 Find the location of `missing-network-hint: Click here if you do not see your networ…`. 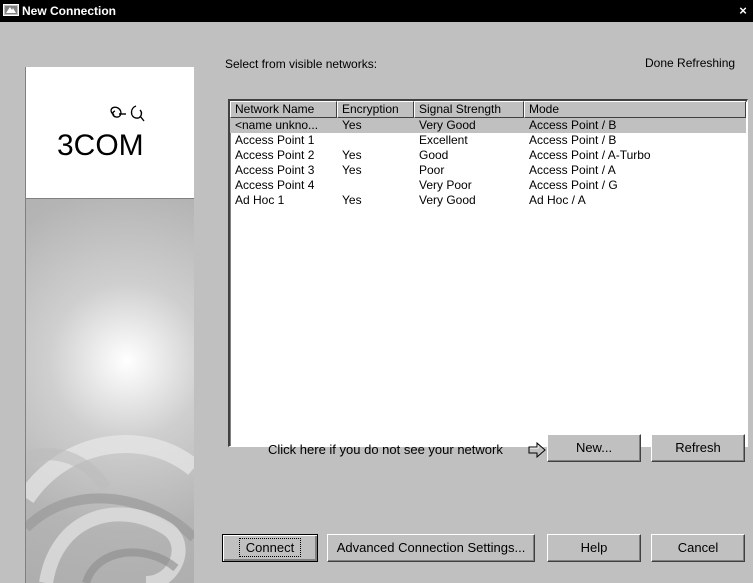

missing-network-hint: Click here if you do not see your networ… is located at coordinates (385, 449).